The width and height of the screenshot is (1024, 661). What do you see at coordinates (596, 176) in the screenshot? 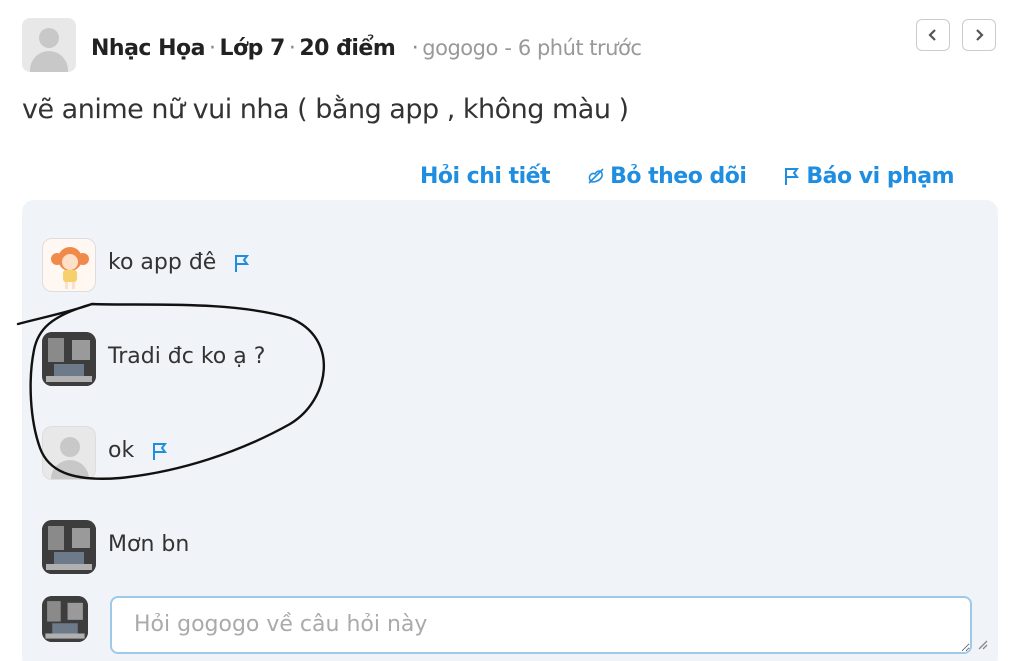
I see `unfollow-icon` at bounding box center [596, 176].